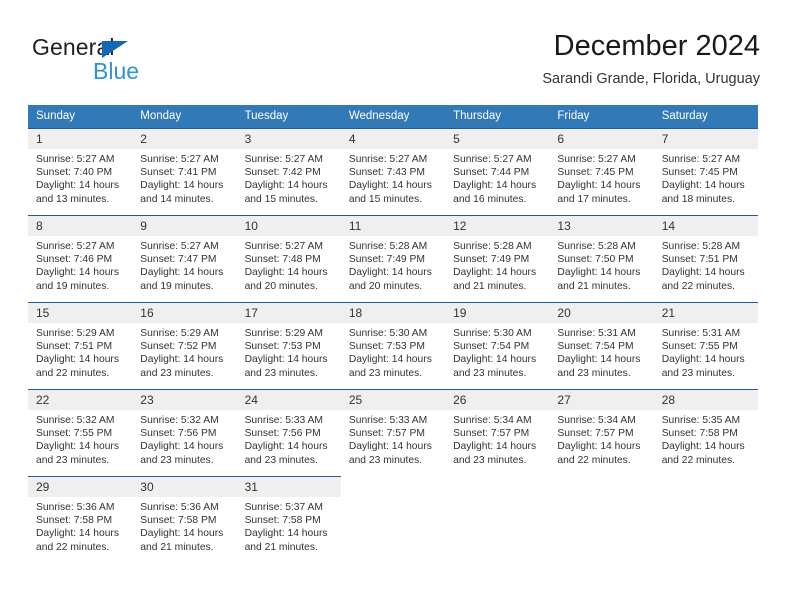  What do you see at coordinates (386, 347) in the screenshot?
I see `sunset-text: Sunset: 7:53 PM` at bounding box center [386, 347].